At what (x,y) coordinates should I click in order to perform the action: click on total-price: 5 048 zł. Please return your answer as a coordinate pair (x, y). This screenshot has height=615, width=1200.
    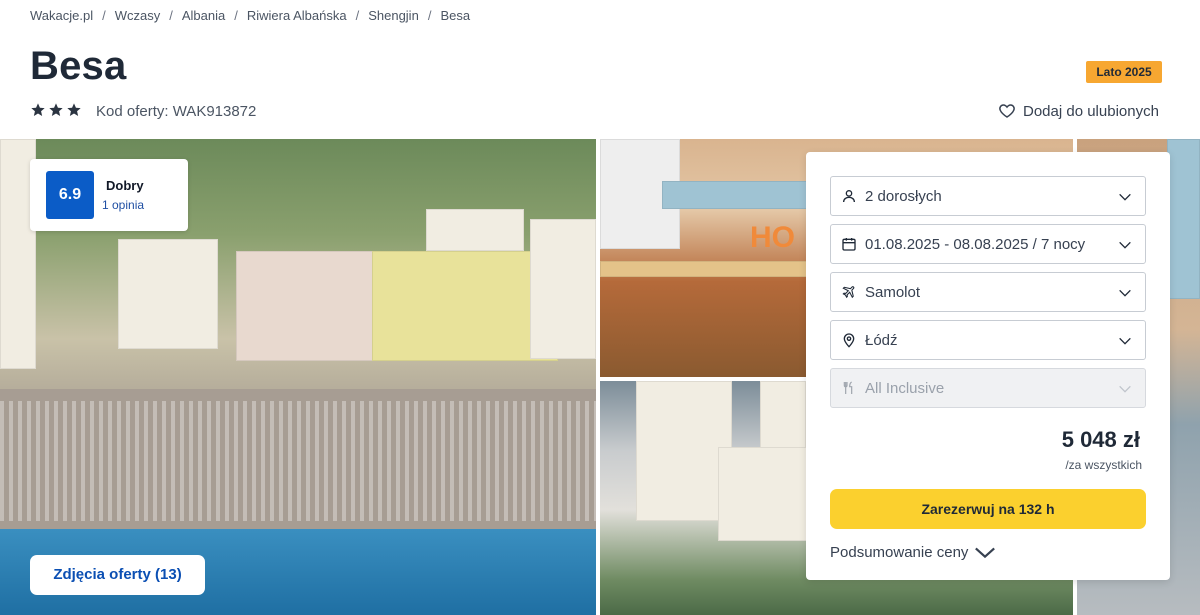
    Looking at the image, I should click on (1100, 439).